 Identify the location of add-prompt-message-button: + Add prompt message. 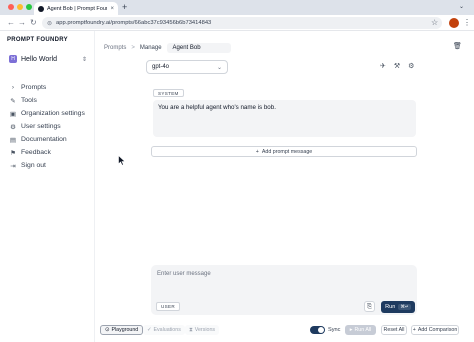
(284, 151).